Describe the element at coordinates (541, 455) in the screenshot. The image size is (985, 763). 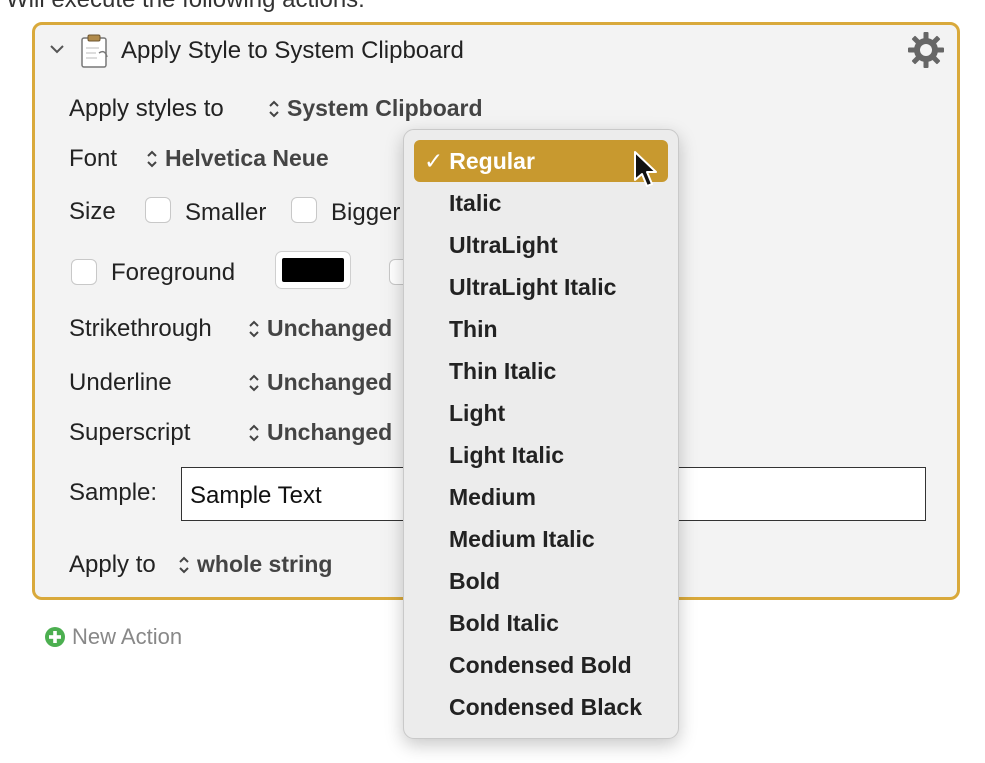
I see `menu-item-light-italic: Light Italic` at that location.